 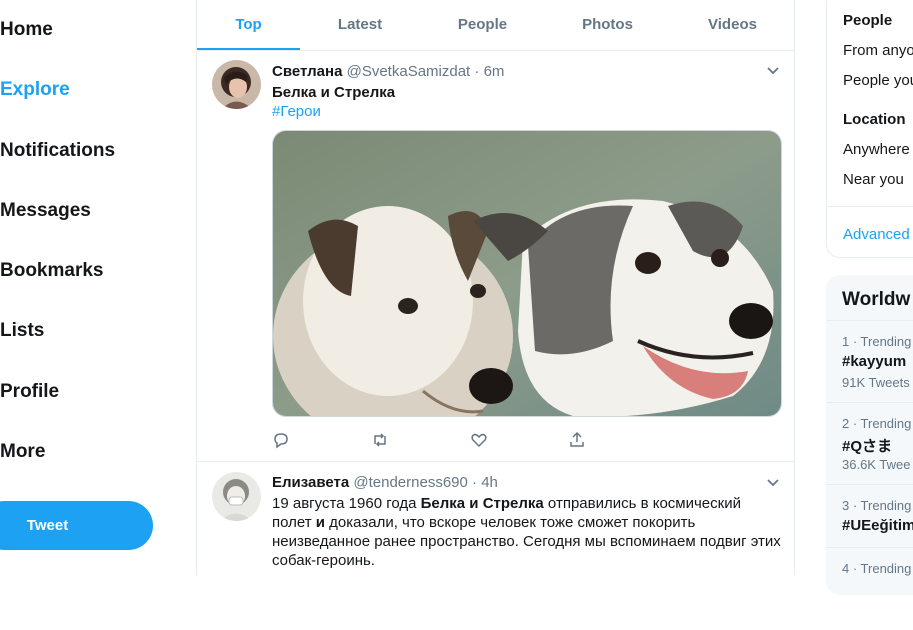 What do you see at coordinates (248, 25) in the screenshot?
I see `tab-top: Top` at bounding box center [248, 25].